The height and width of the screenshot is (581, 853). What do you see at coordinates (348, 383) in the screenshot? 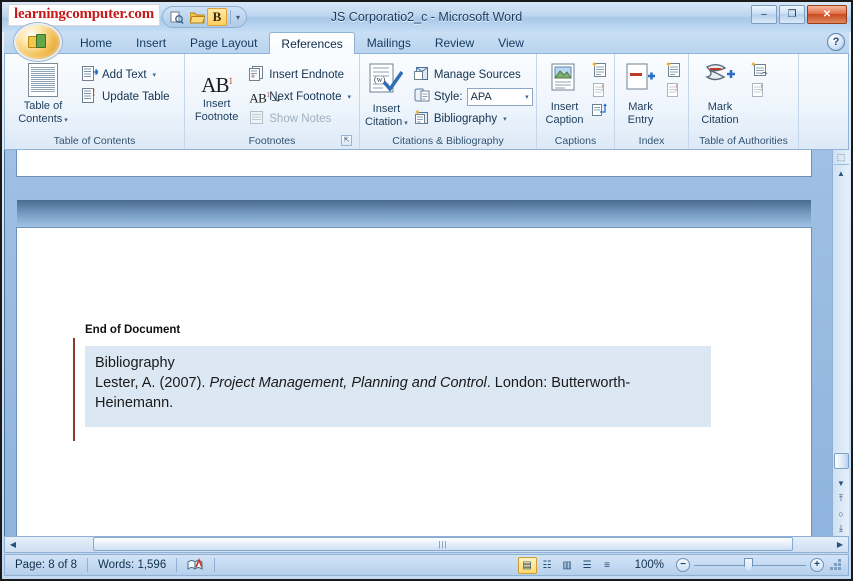
I see `citation-title: Project Management, Planning and Control` at bounding box center [348, 383].